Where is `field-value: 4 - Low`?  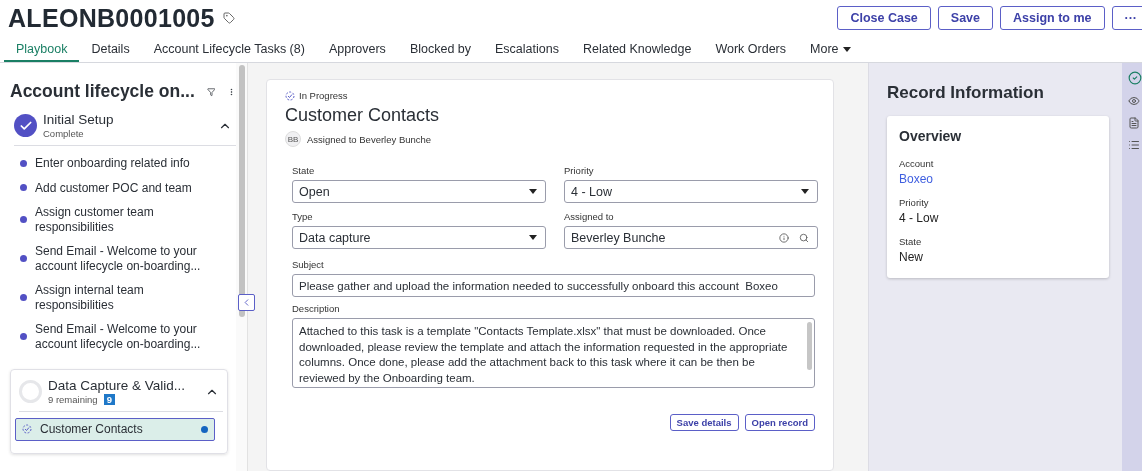
field-value: 4 - Low is located at coordinates (919, 218).